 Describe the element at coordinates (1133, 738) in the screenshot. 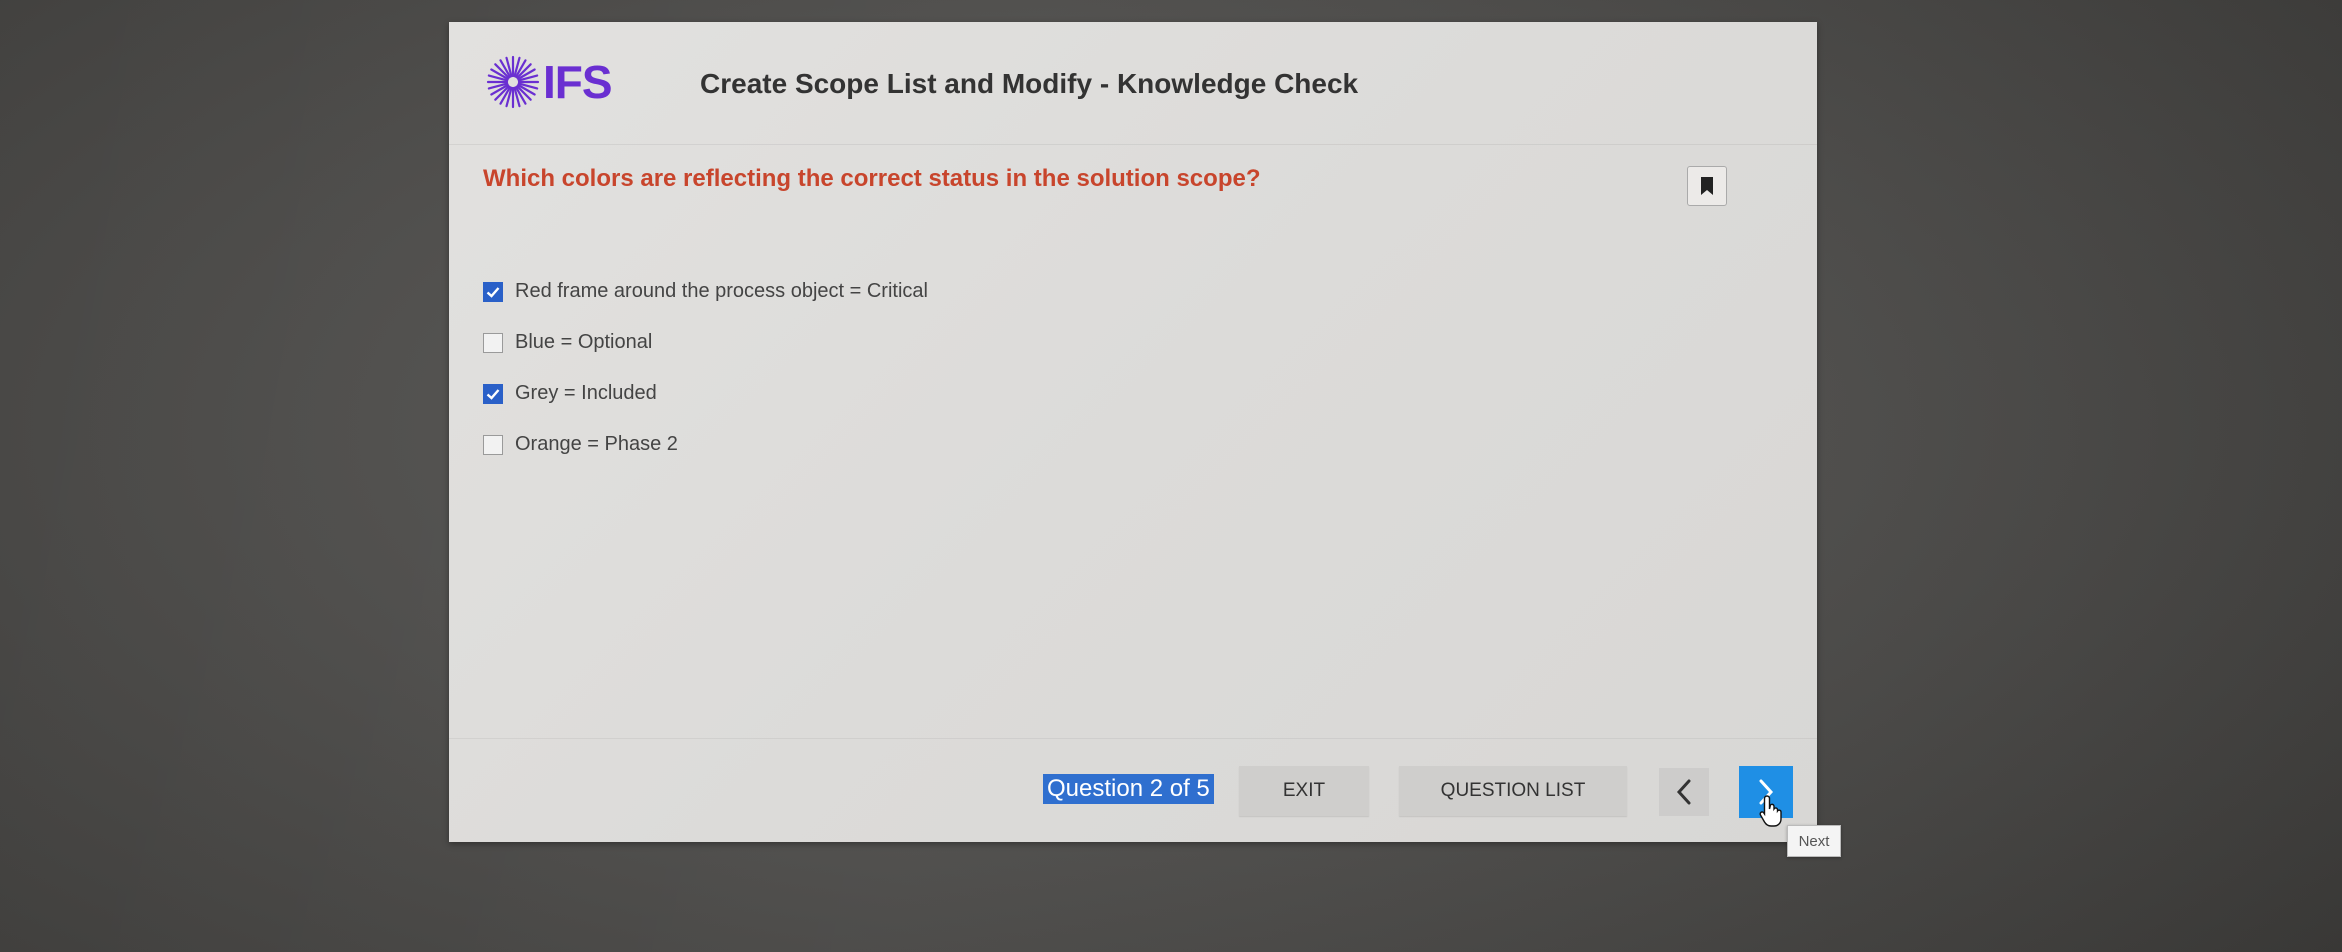

I see `footer-divider` at that location.